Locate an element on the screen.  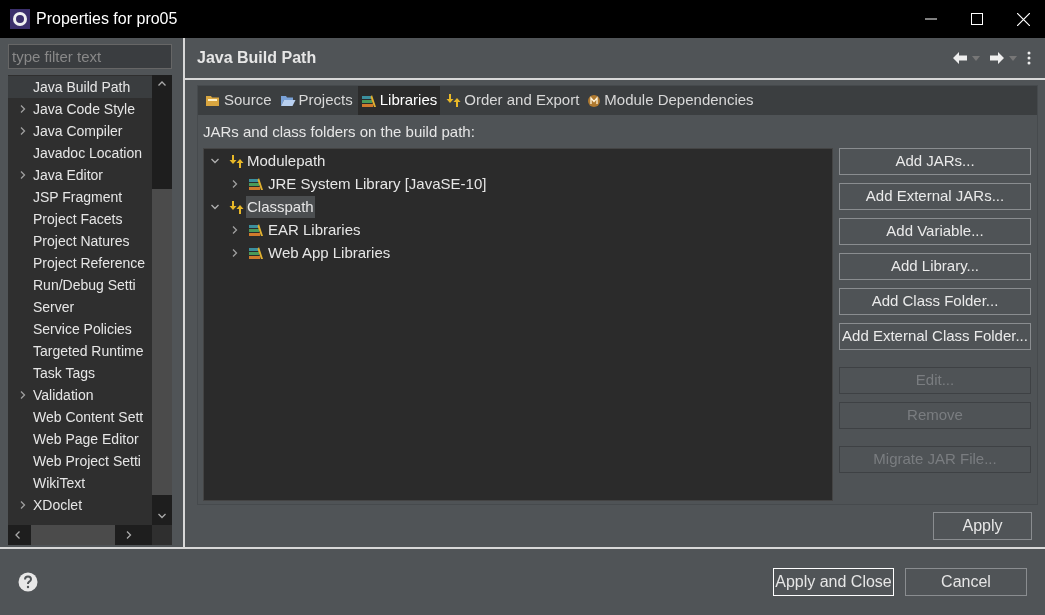
scroll-down-icon is located at coordinates (162, 516).